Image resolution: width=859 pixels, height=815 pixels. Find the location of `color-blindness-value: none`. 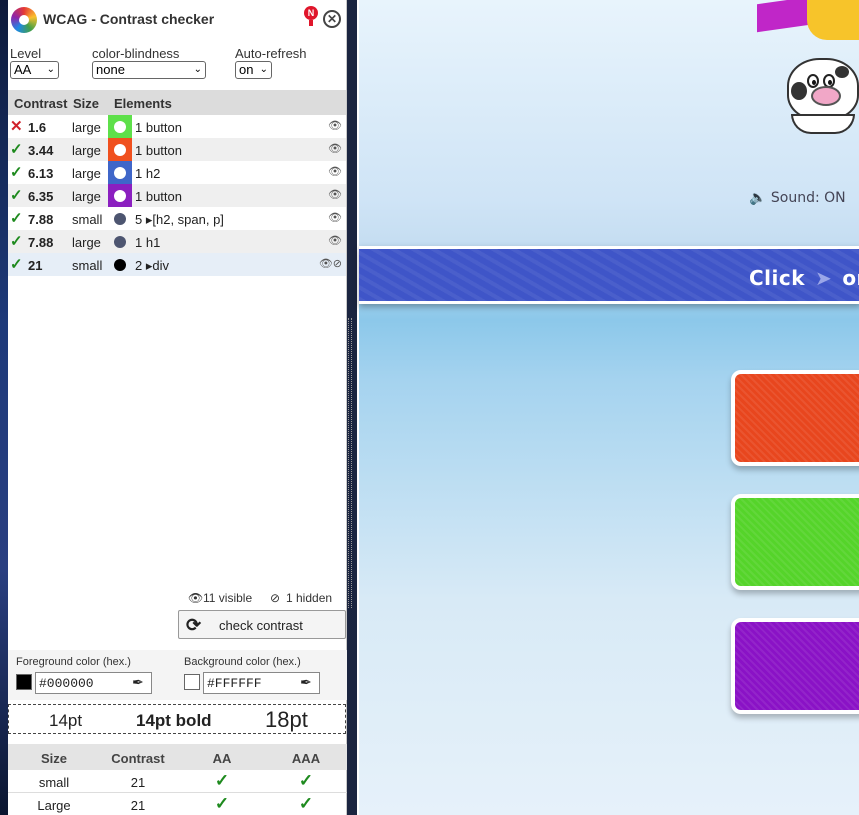

color-blindness-value: none is located at coordinates (110, 69).